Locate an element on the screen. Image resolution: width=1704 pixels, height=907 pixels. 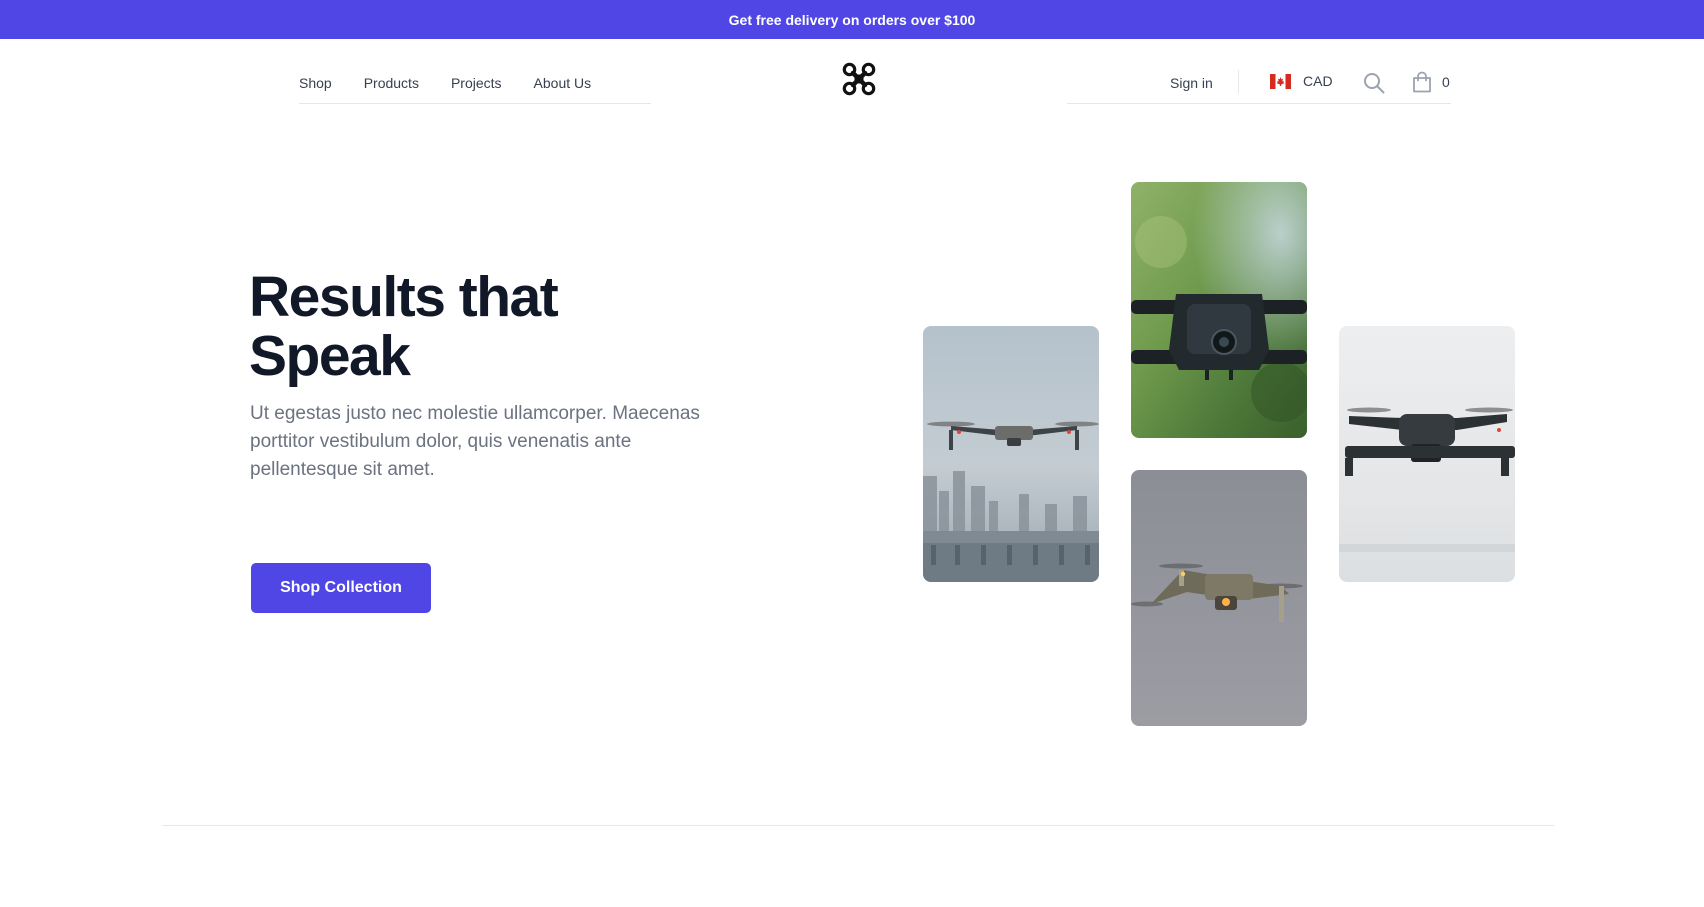
section-divider is located at coordinates (858, 825).